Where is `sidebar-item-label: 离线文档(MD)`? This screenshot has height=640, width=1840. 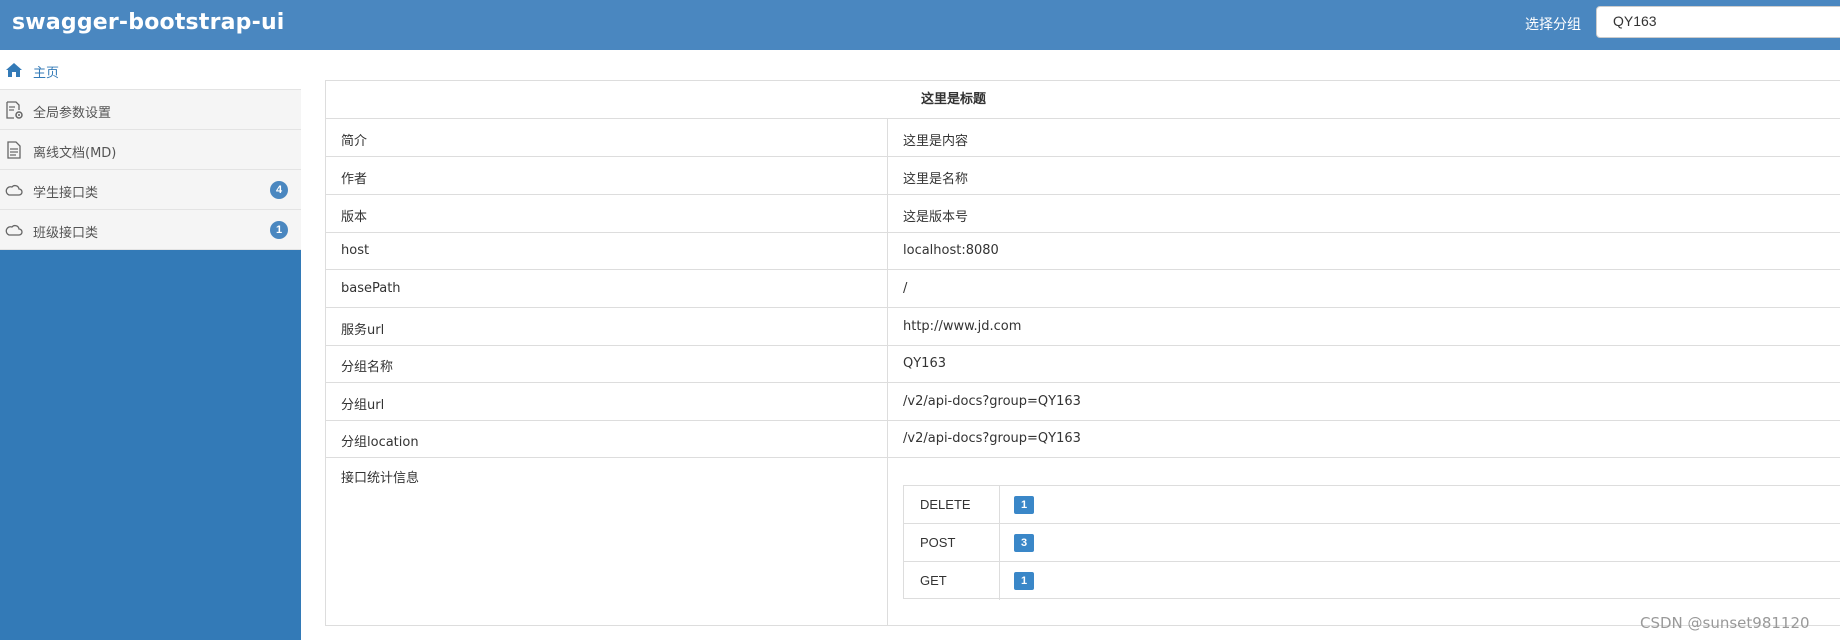 sidebar-item-label: 离线文档(MD) is located at coordinates (75, 153).